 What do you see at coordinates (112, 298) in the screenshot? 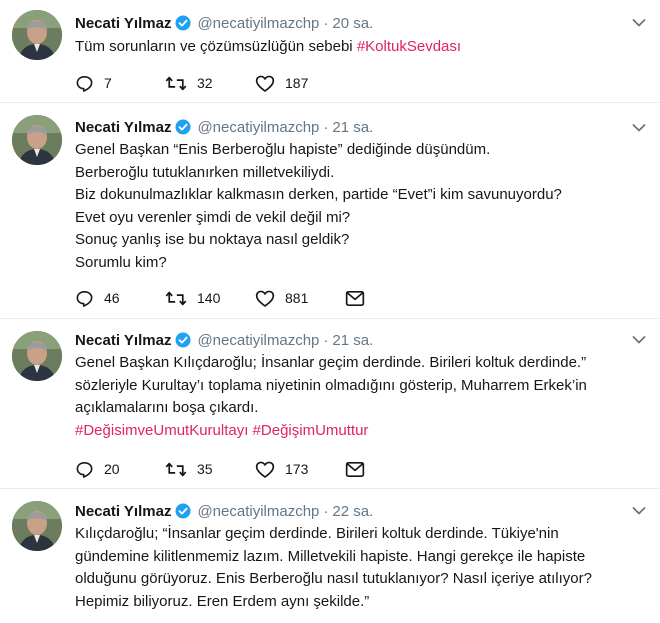
I see `reply-count: 46` at bounding box center [112, 298].